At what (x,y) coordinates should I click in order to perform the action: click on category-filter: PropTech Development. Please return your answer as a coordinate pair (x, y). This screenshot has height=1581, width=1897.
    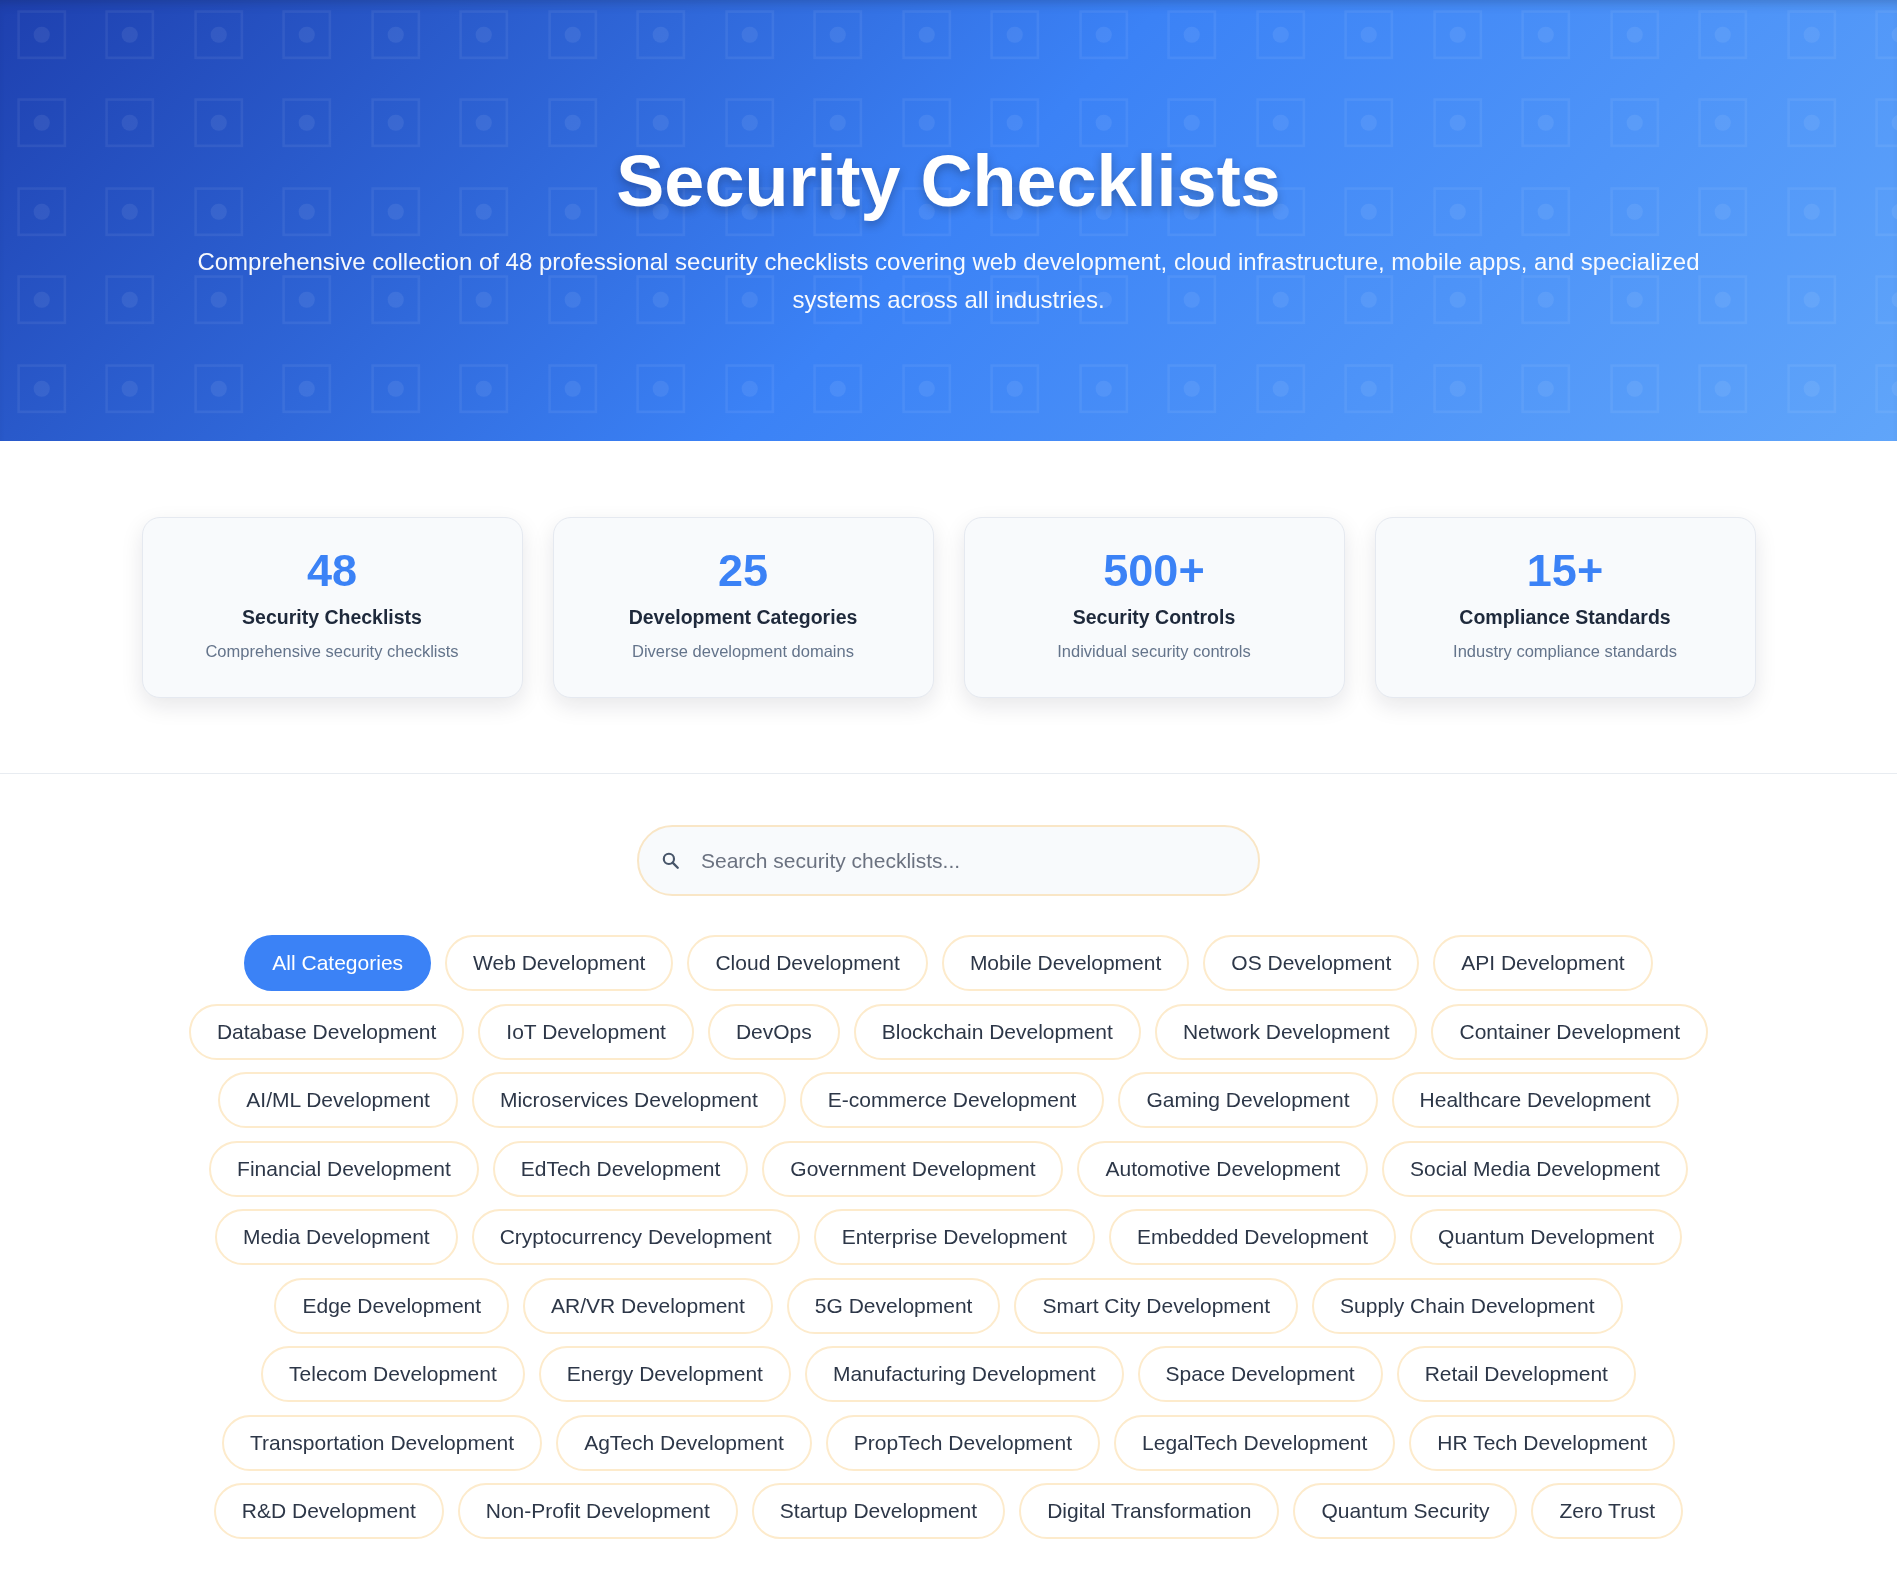
    Looking at the image, I should click on (963, 1442).